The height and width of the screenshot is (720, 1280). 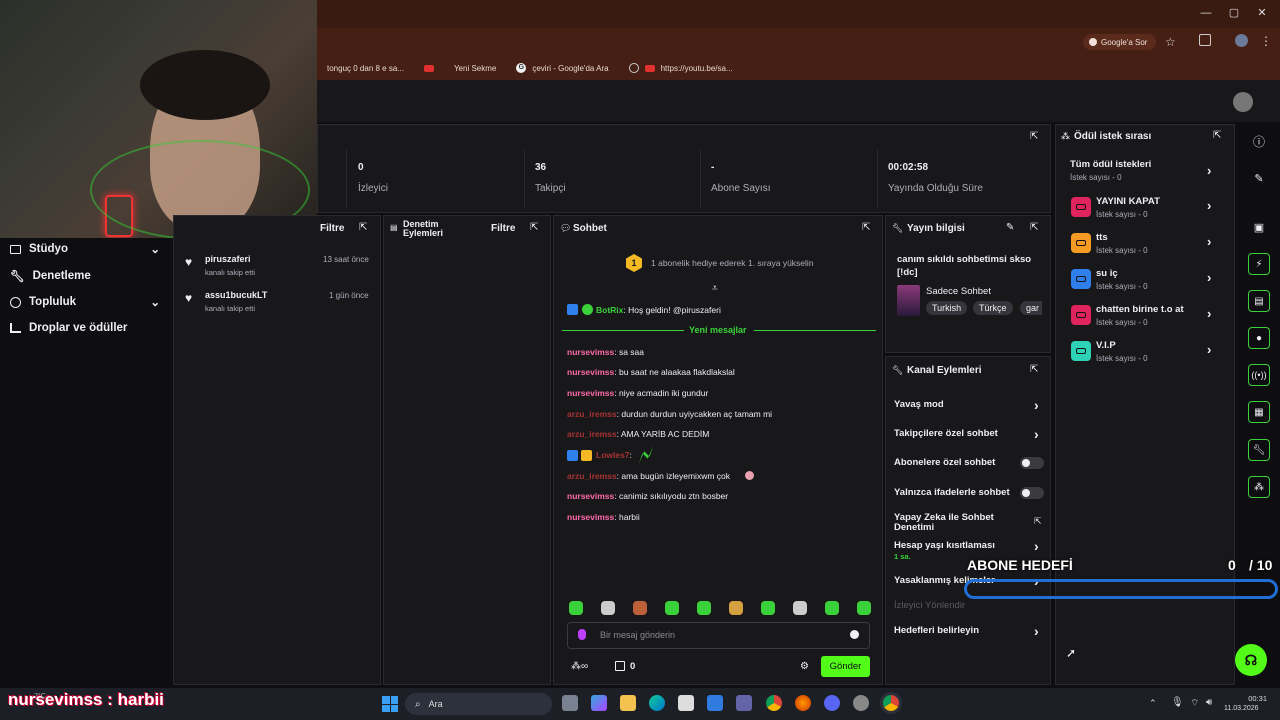 I want to click on close-icon: ✕, so click(x=1262, y=13).